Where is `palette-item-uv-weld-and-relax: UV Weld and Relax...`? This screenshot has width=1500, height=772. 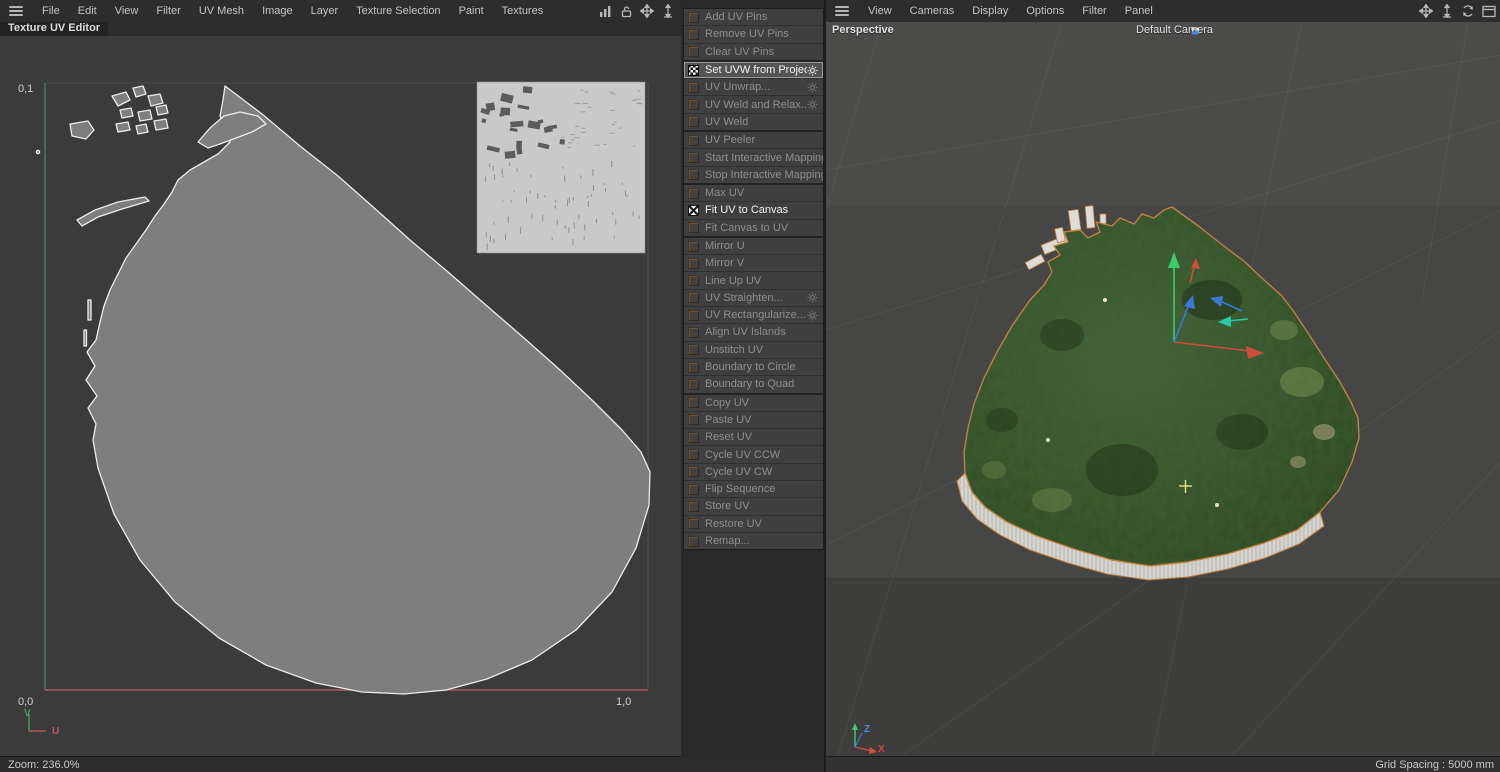
palette-item-uv-weld-and-relax: UV Weld and Relax... is located at coordinates (753, 105).